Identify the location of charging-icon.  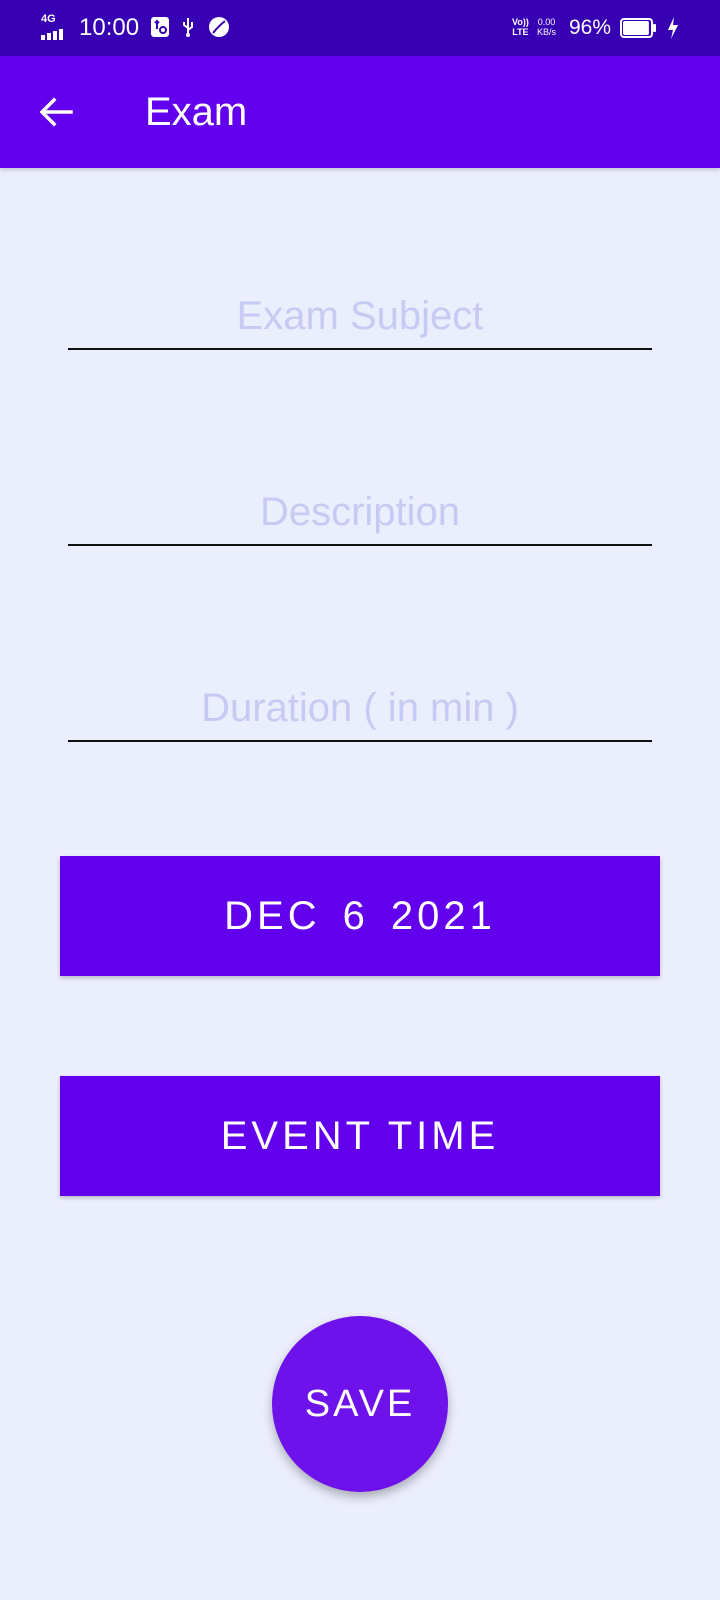
(673, 28).